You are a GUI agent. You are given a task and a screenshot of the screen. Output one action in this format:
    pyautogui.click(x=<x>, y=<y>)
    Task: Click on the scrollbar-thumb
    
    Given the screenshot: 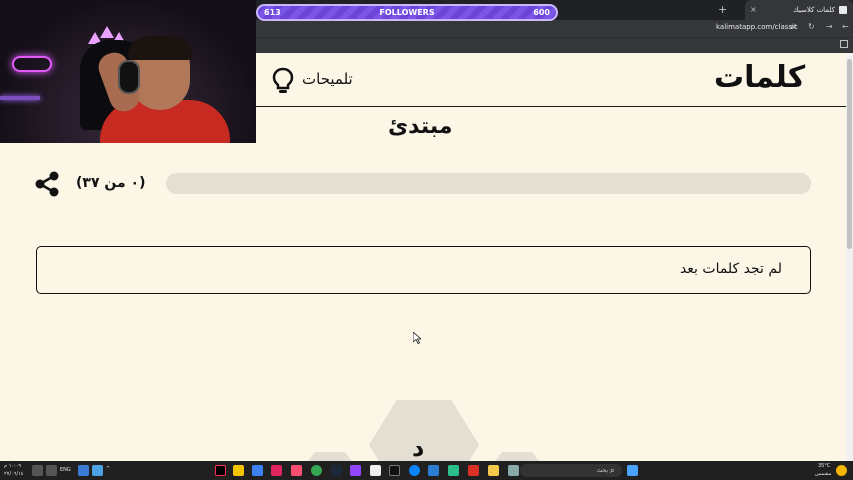 What is the action you would take?
    pyautogui.click(x=849, y=154)
    